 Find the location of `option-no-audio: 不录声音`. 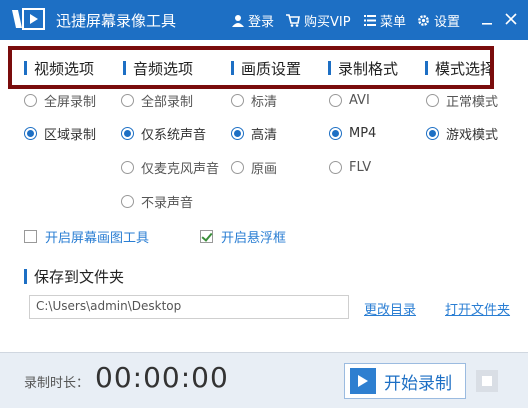

option-no-audio: 不录声音 is located at coordinates (157, 201).